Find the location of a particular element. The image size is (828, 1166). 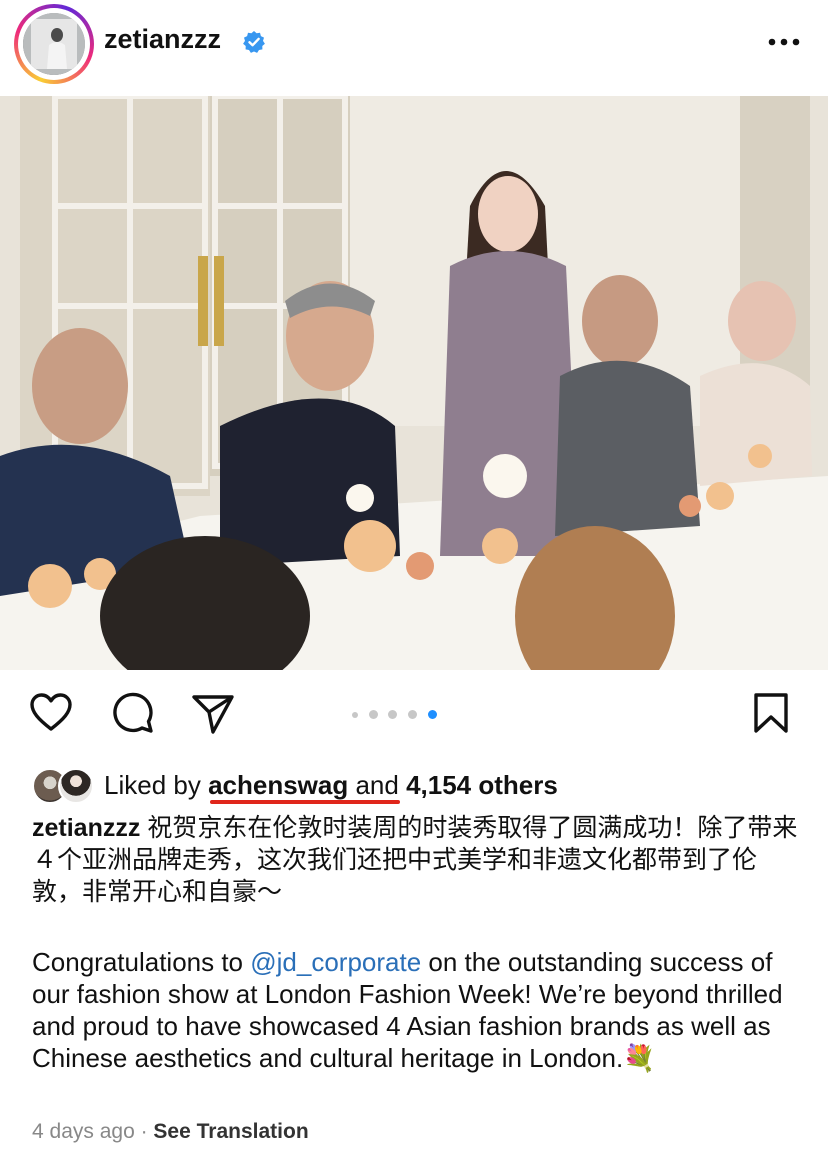

post-actions is located at coordinates (414, 718).